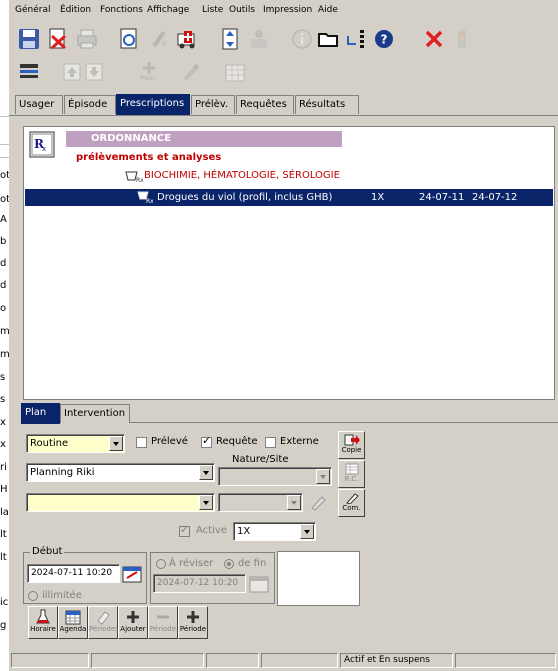  I want to click on active-checkbox, so click(184, 530).